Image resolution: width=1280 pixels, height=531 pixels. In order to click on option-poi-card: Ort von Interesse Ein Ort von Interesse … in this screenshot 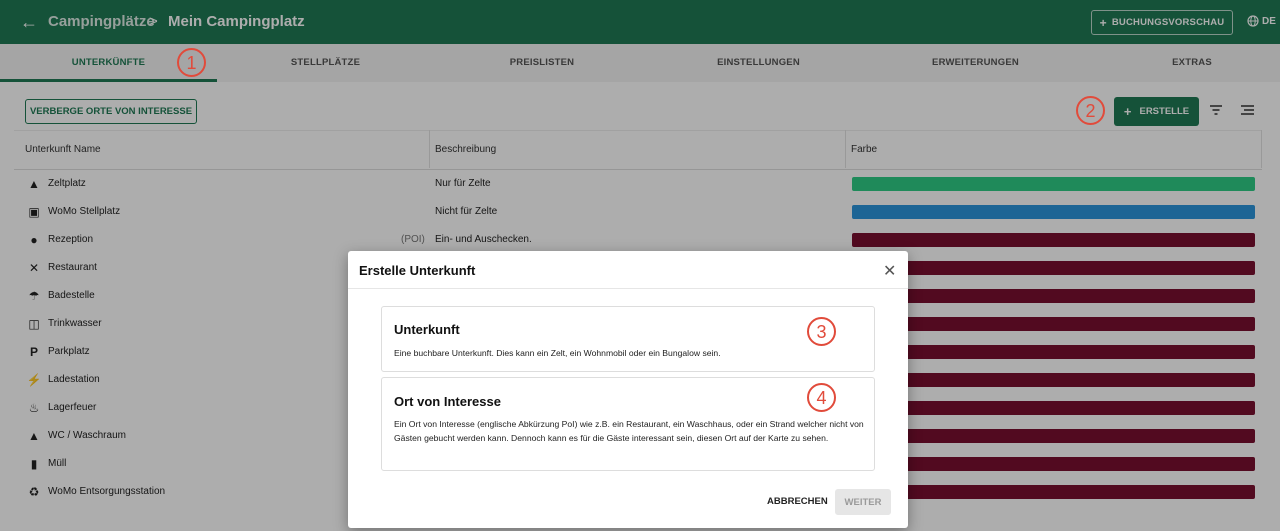, I will do `click(628, 424)`.